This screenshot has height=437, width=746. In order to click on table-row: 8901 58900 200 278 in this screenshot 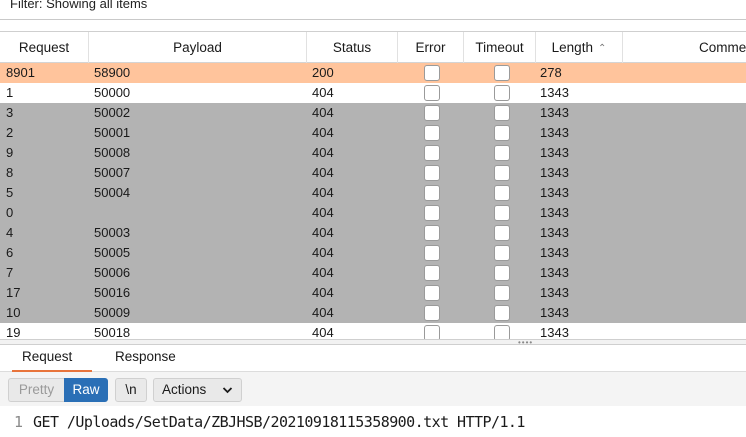, I will do `click(373, 73)`.